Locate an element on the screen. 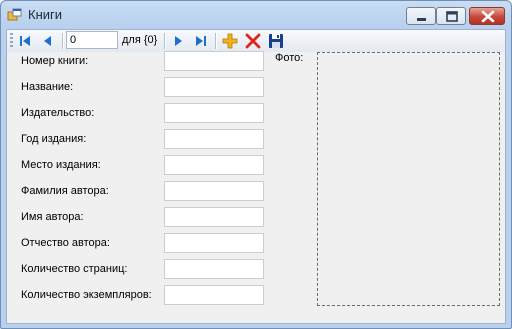 This screenshot has height=329, width=512. publication-place-label: Место издания: is located at coordinates (61, 165).